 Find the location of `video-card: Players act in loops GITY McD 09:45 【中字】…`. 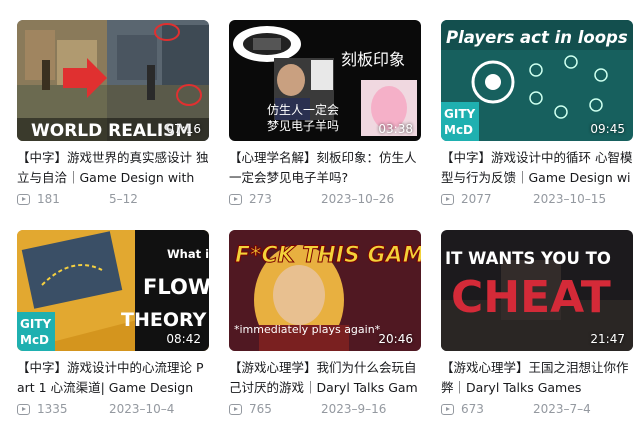

video-card: Players act in loops GITY McD 09:45 【中字】… is located at coordinates (537, 115).